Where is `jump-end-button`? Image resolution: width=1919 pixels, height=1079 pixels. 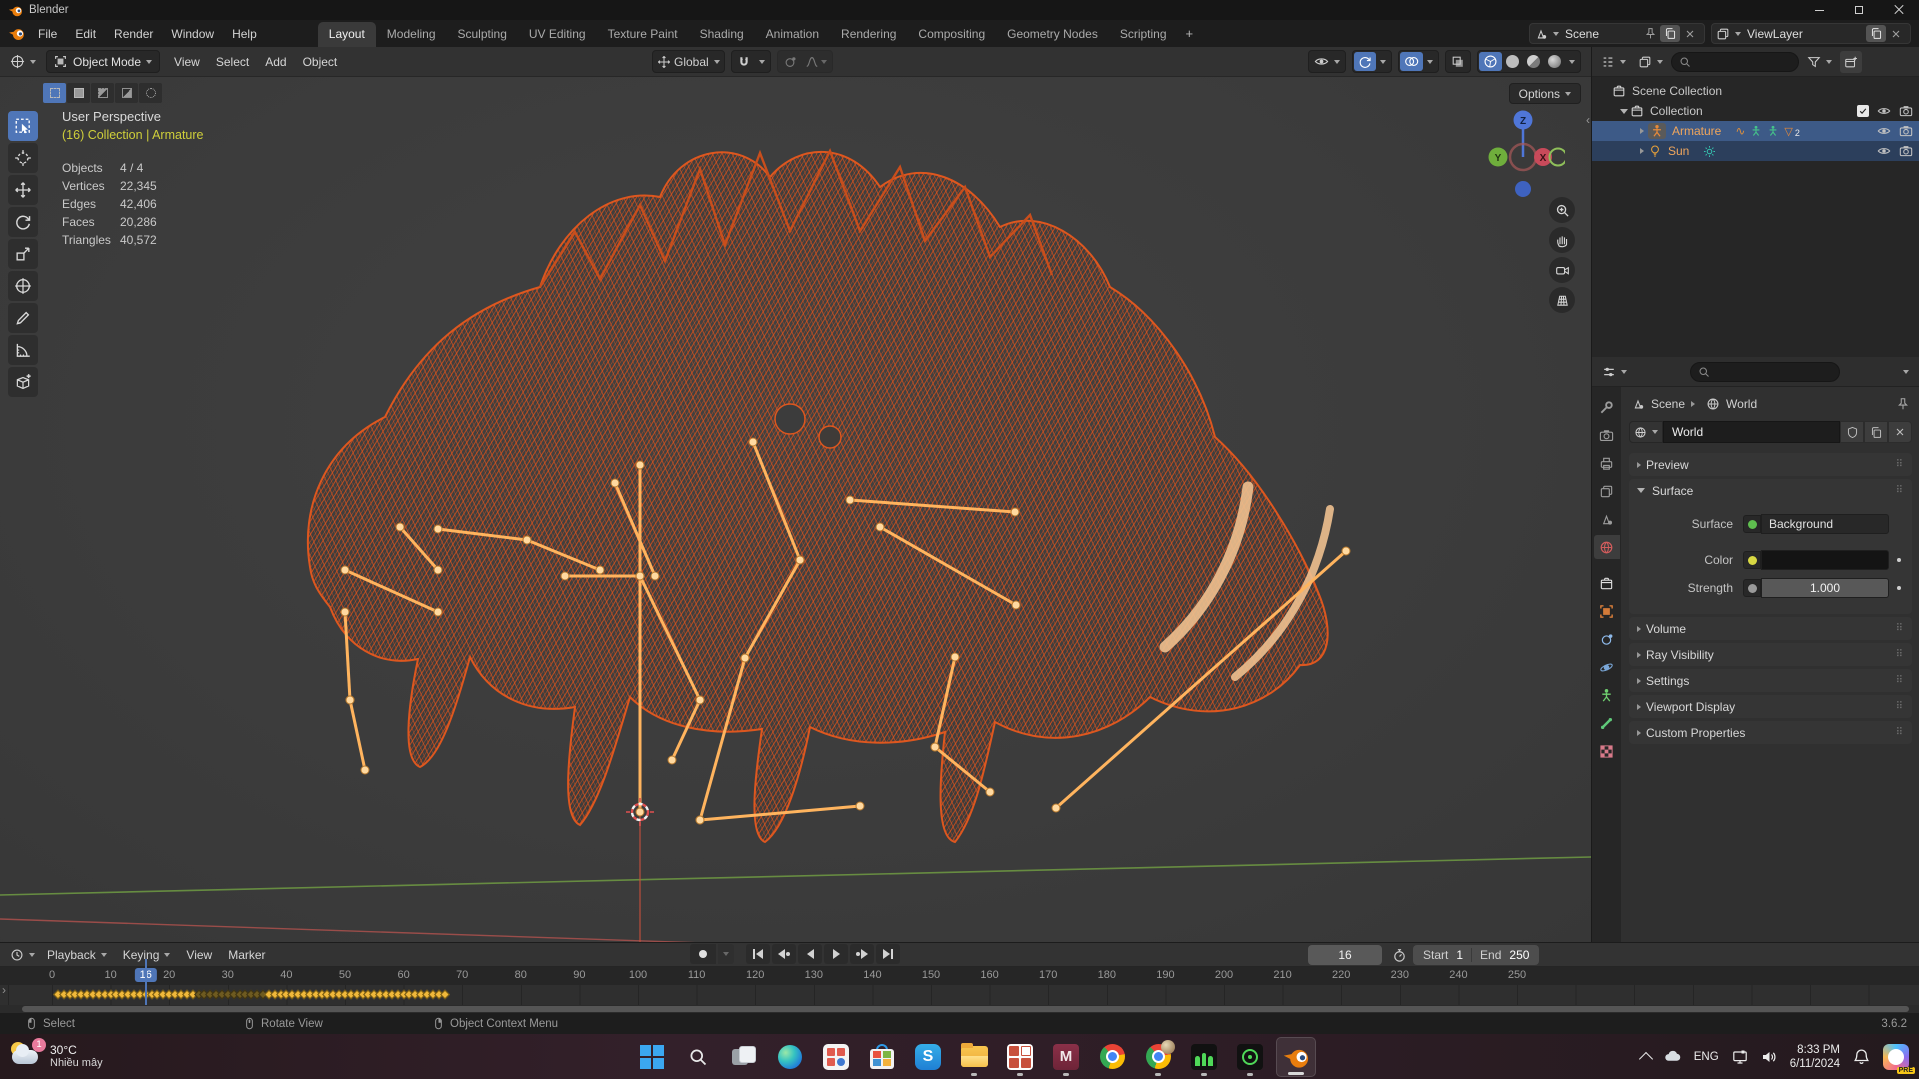 jump-end-button is located at coordinates (888, 954).